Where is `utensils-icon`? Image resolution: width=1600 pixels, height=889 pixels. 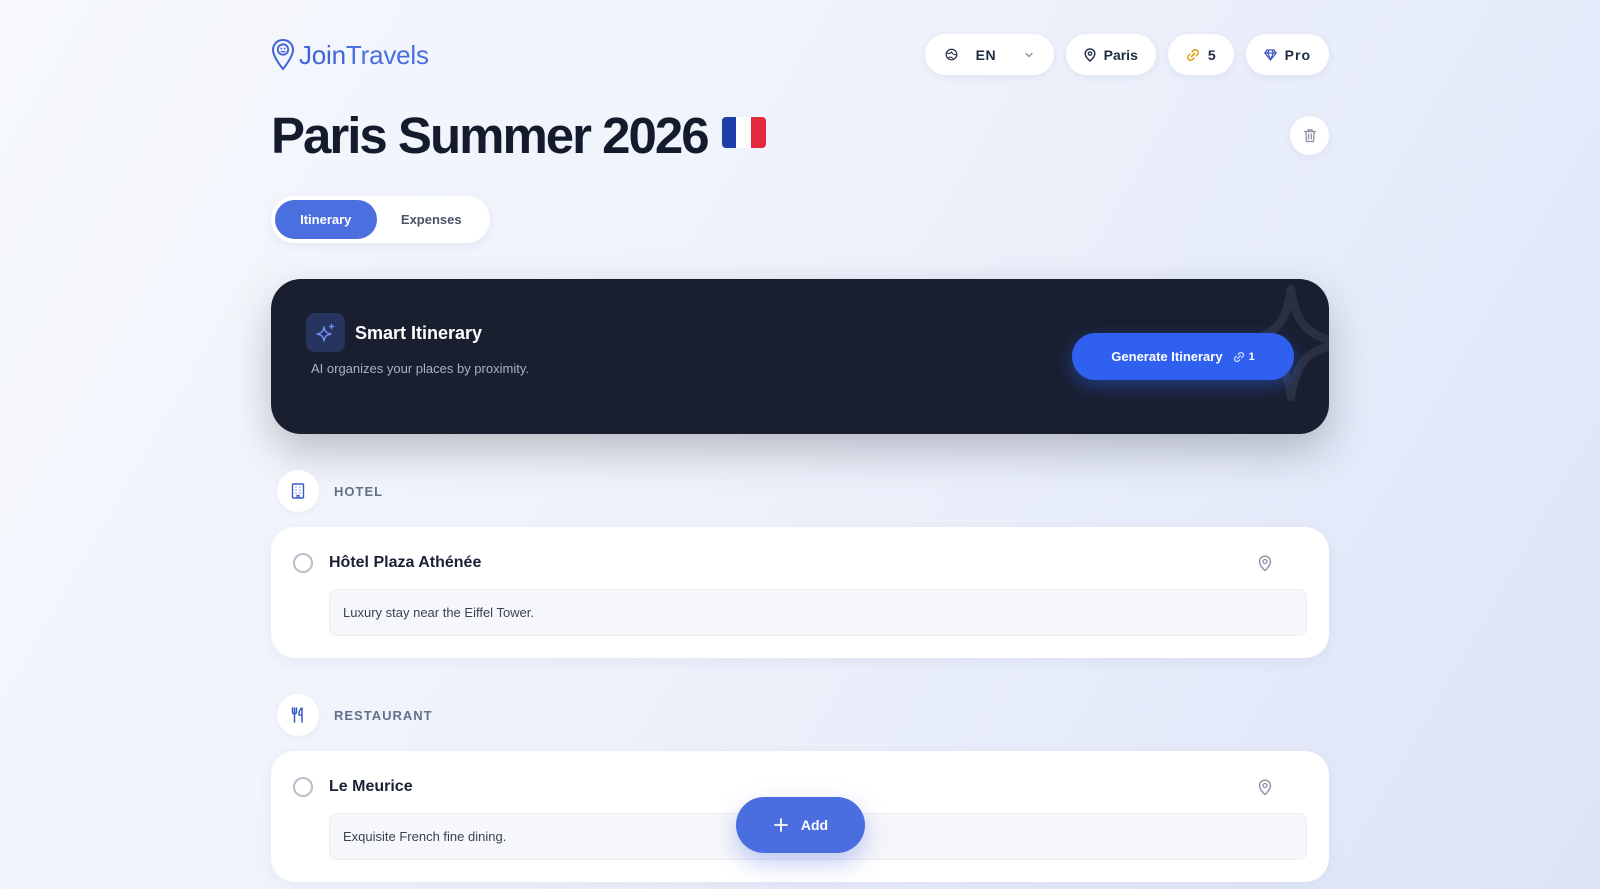 utensils-icon is located at coordinates (297, 715).